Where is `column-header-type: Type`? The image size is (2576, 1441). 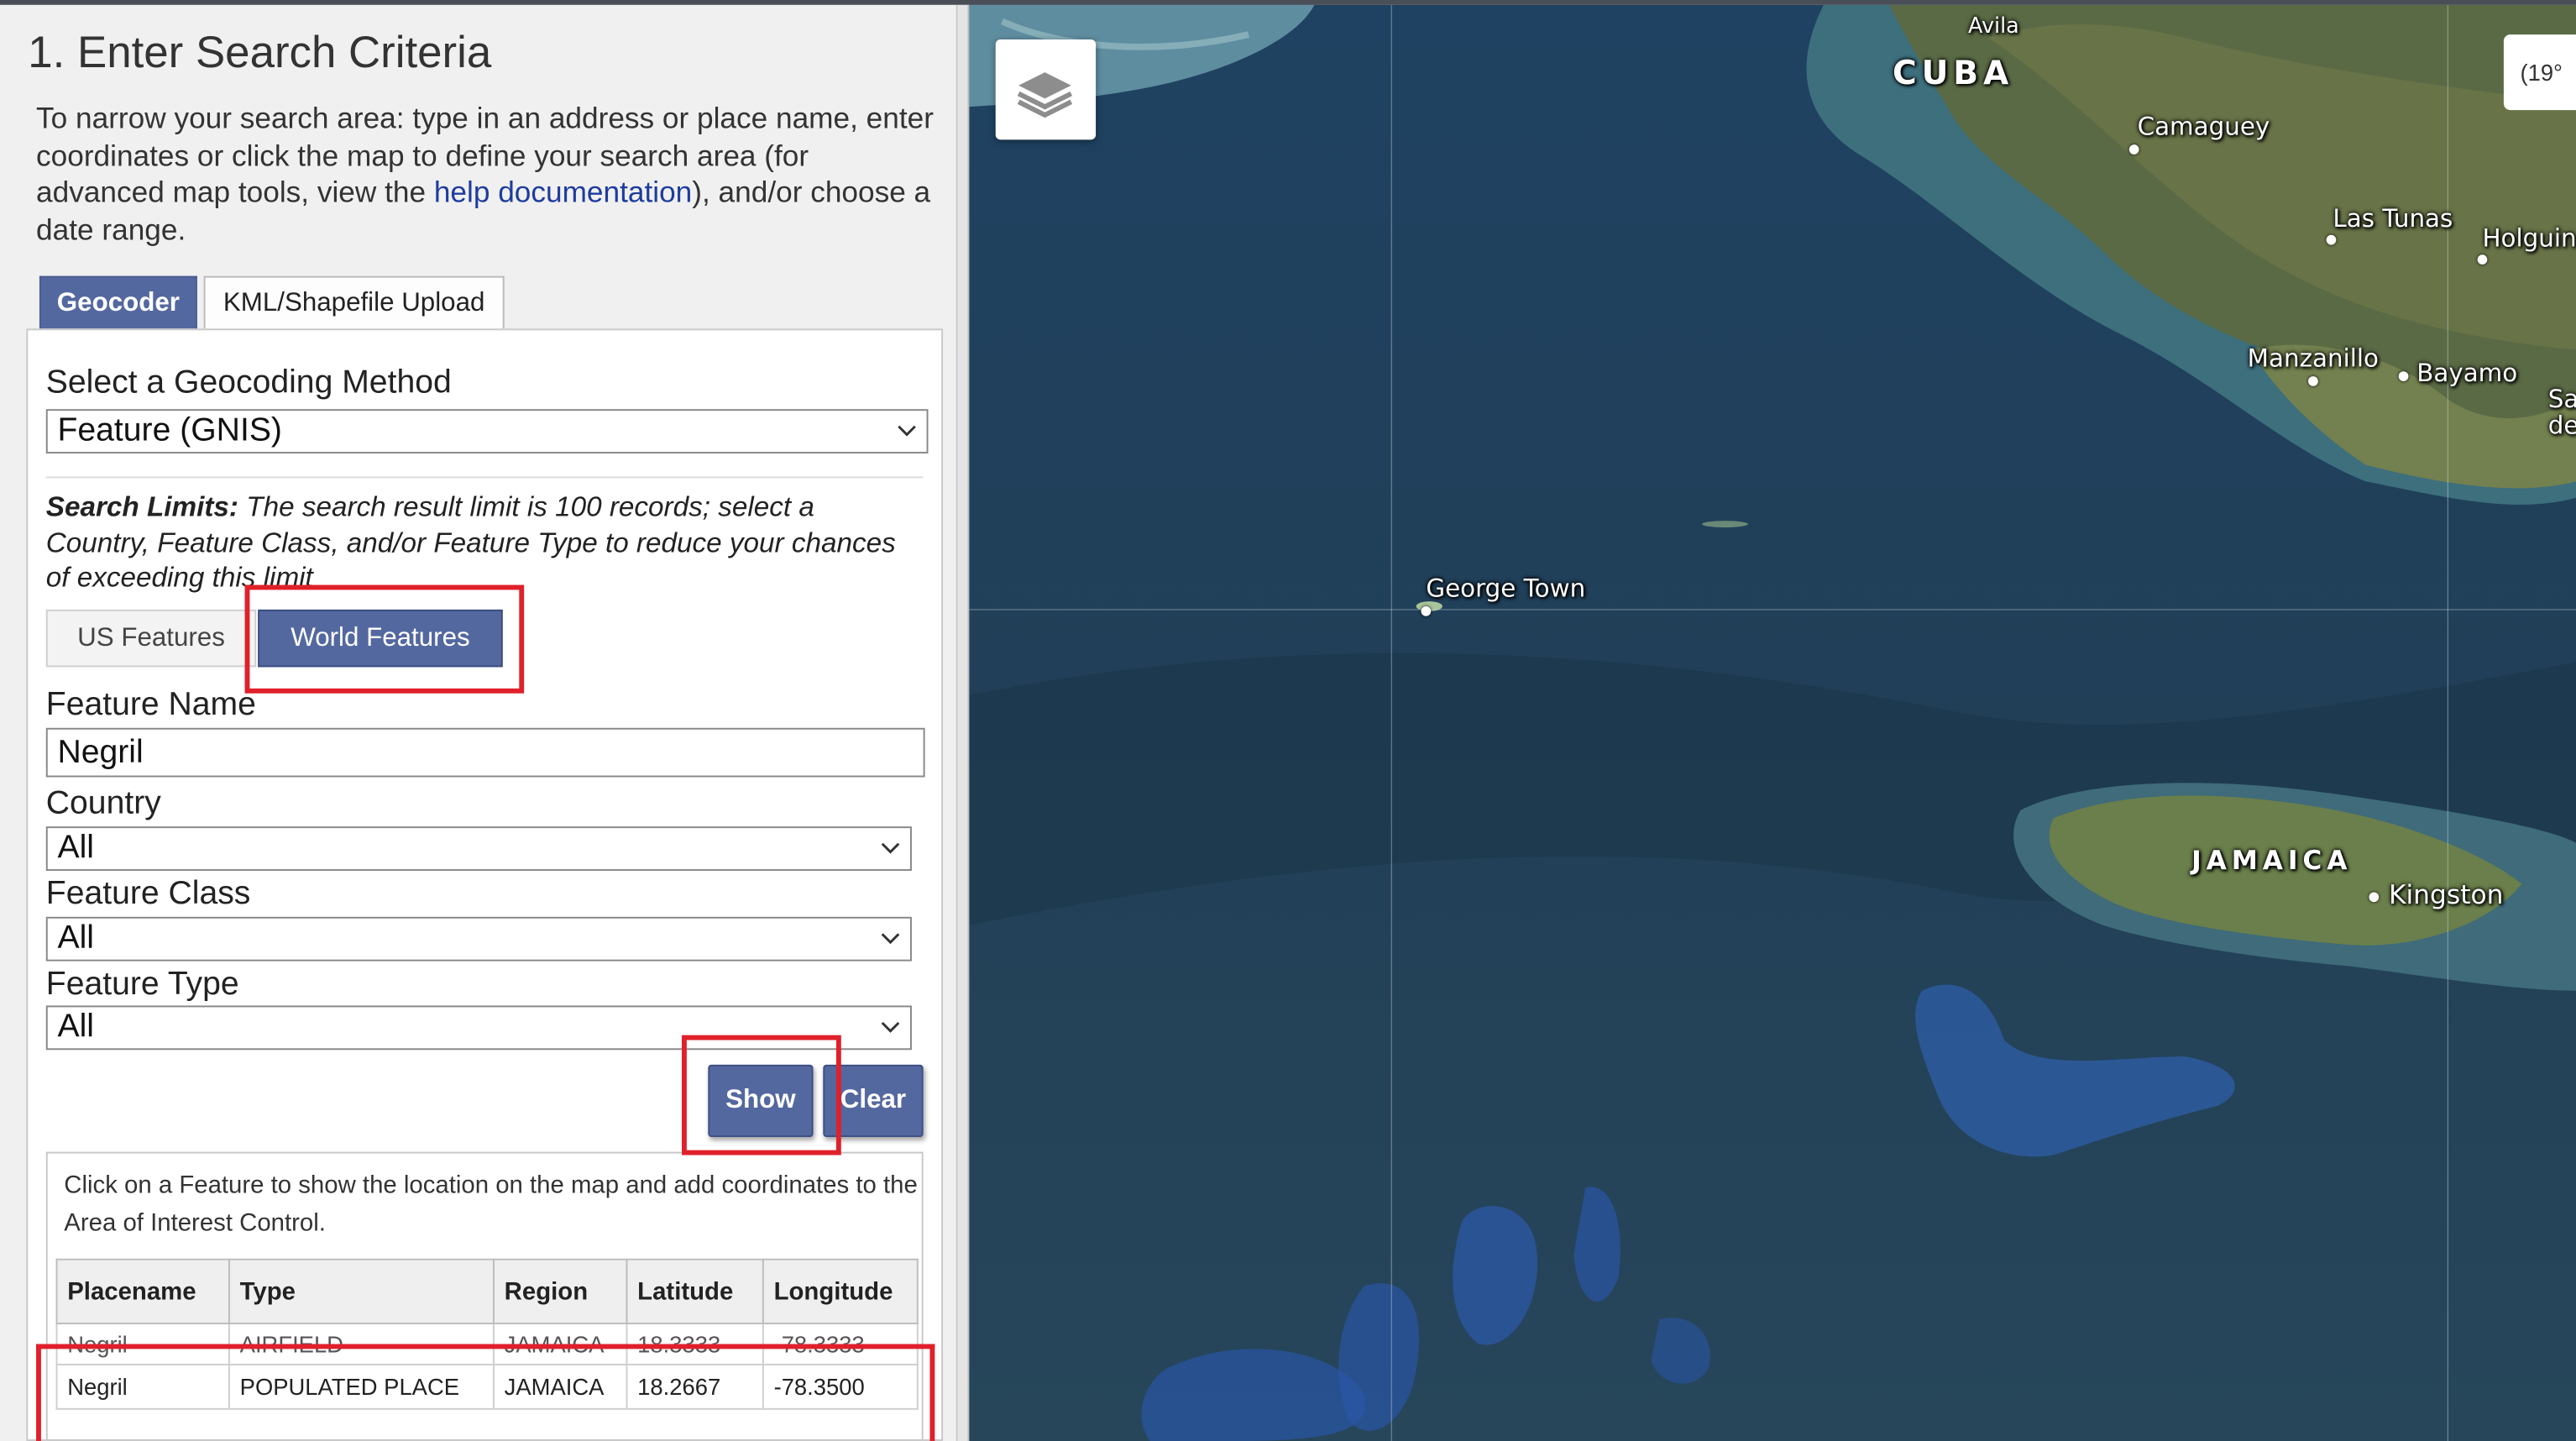
column-header-type: Type is located at coordinates (362, 1291).